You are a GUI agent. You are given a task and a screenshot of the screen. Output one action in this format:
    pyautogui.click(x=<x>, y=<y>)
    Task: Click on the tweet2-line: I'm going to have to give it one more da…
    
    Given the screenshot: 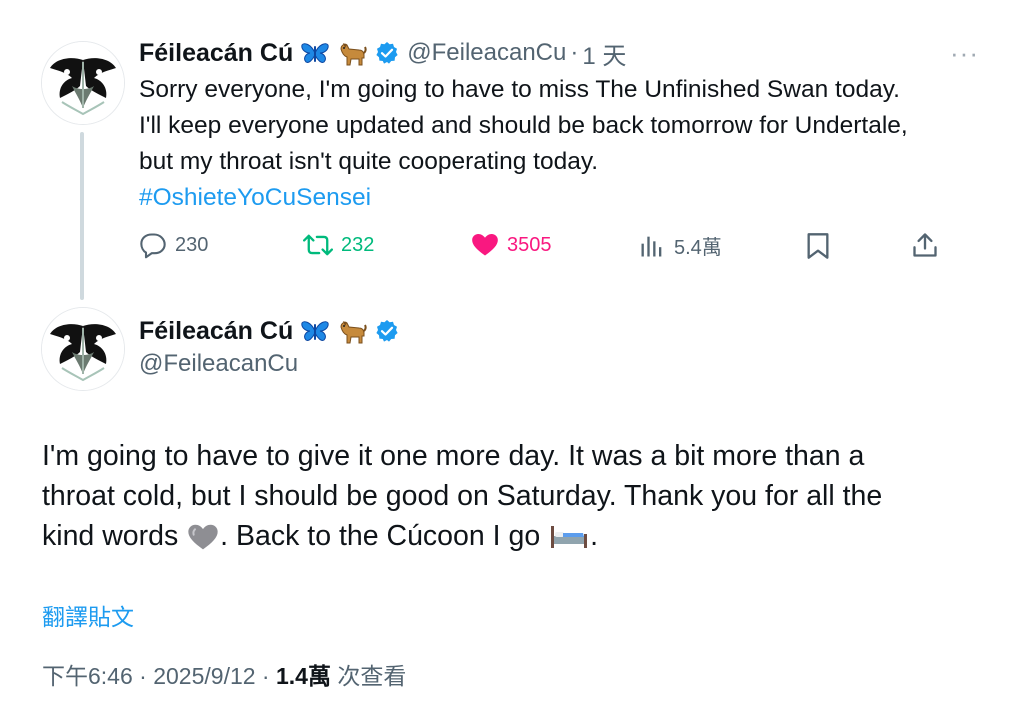 What is the action you would take?
    pyautogui.click(x=453, y=456)
    